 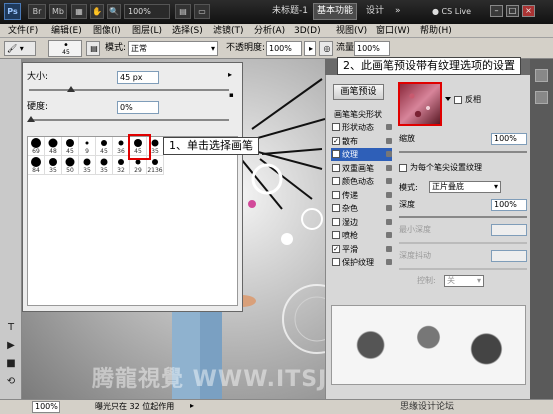 What do you see at coordinates (509, 205) in the screenshot?
I see `depth-input: 100%` at bounding box center [509, 205].